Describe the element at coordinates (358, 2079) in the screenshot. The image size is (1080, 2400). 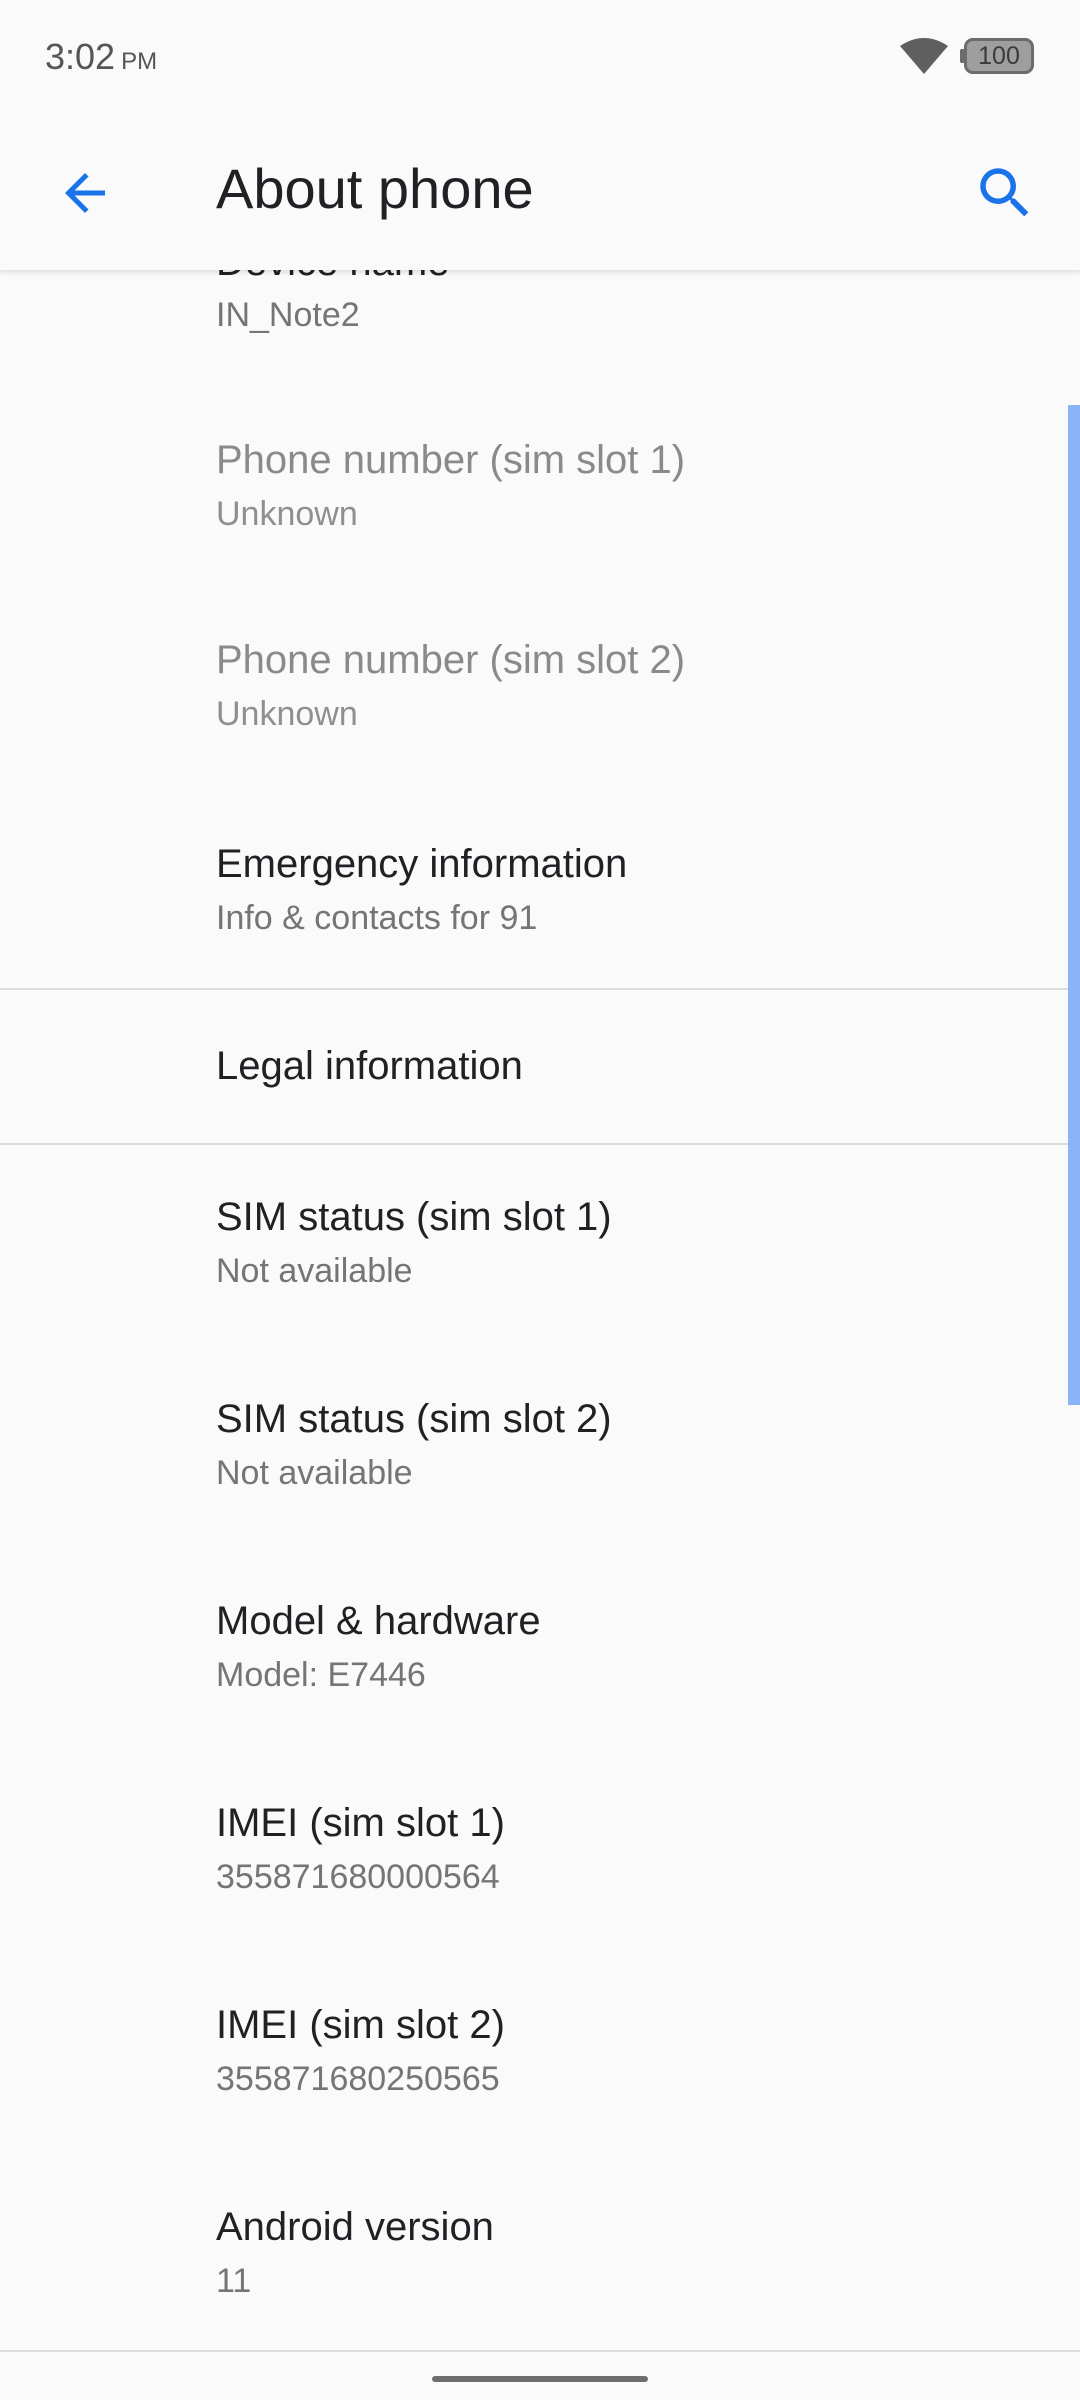
I see `item-summary: 355871680250565` at that location.